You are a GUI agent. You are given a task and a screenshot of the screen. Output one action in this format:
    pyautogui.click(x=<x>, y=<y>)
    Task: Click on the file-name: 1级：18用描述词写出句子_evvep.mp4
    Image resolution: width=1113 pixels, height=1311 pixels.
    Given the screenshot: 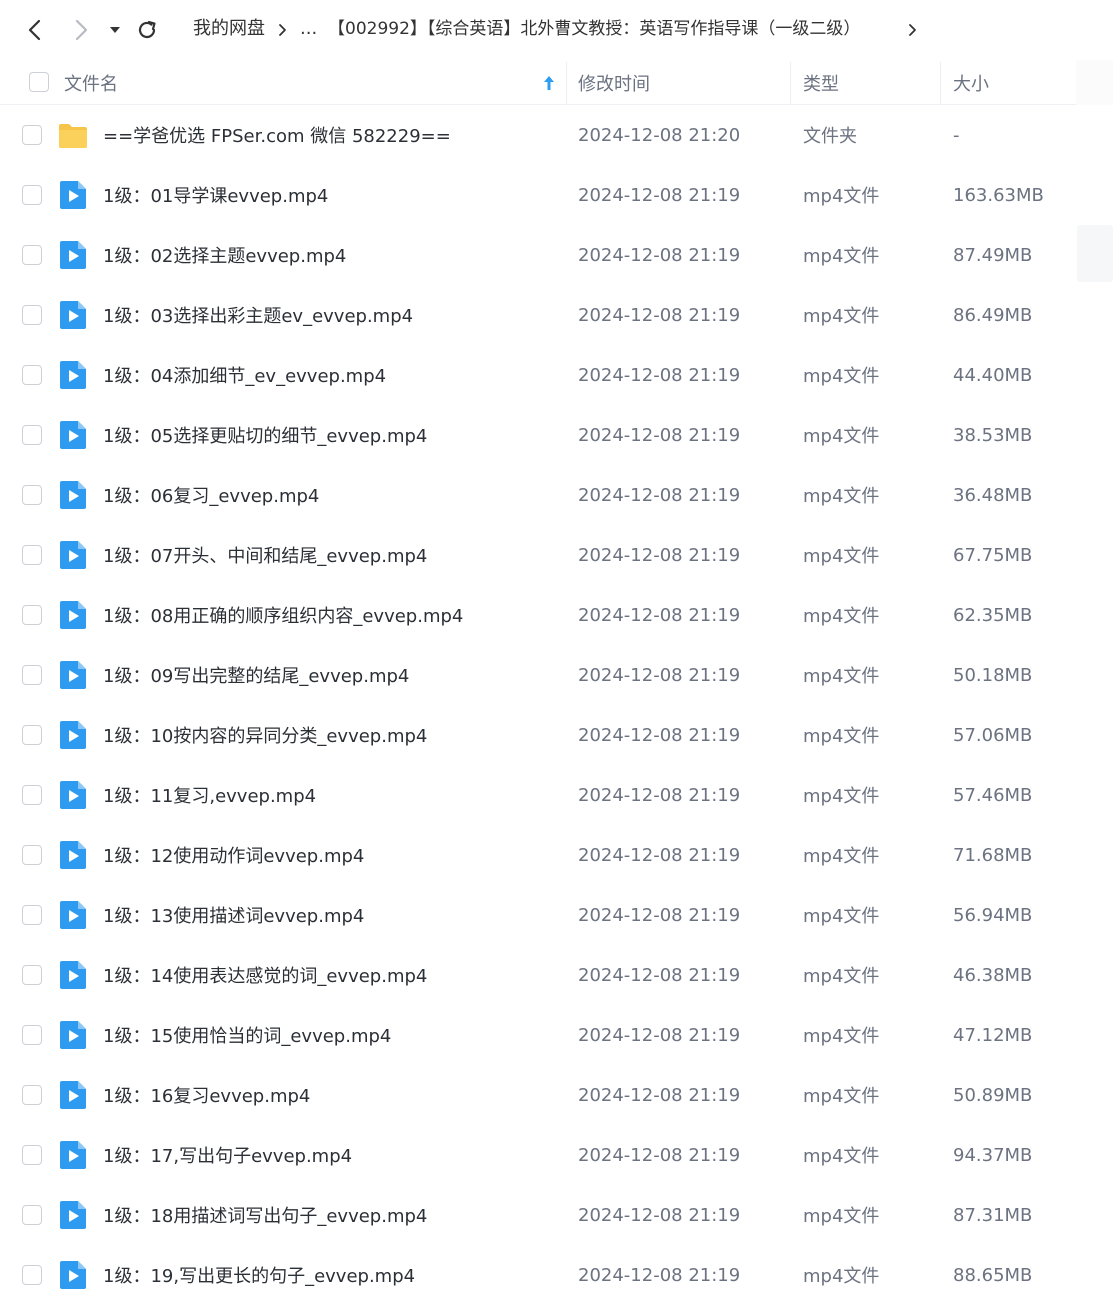 What is the action you would take?
    pyautogui.click(x=265, y=1215)
    